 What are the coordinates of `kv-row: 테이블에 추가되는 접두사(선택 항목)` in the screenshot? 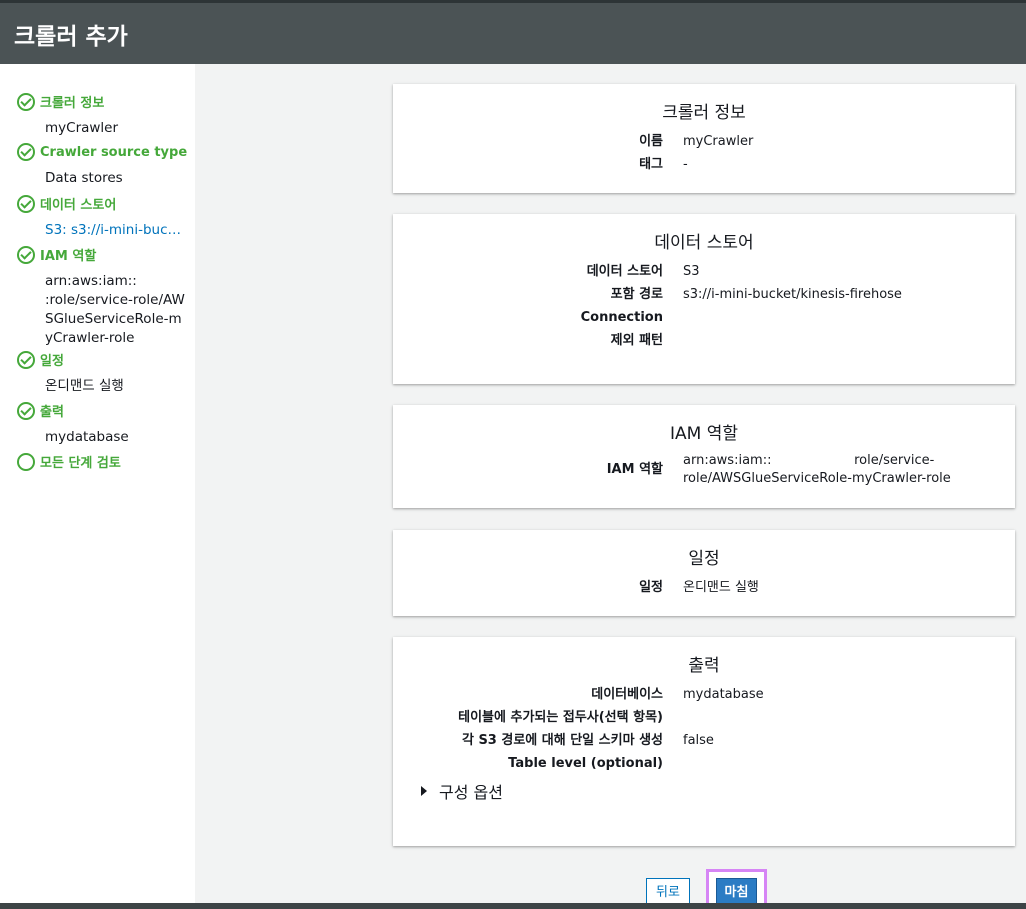 It's located at (704, 717).